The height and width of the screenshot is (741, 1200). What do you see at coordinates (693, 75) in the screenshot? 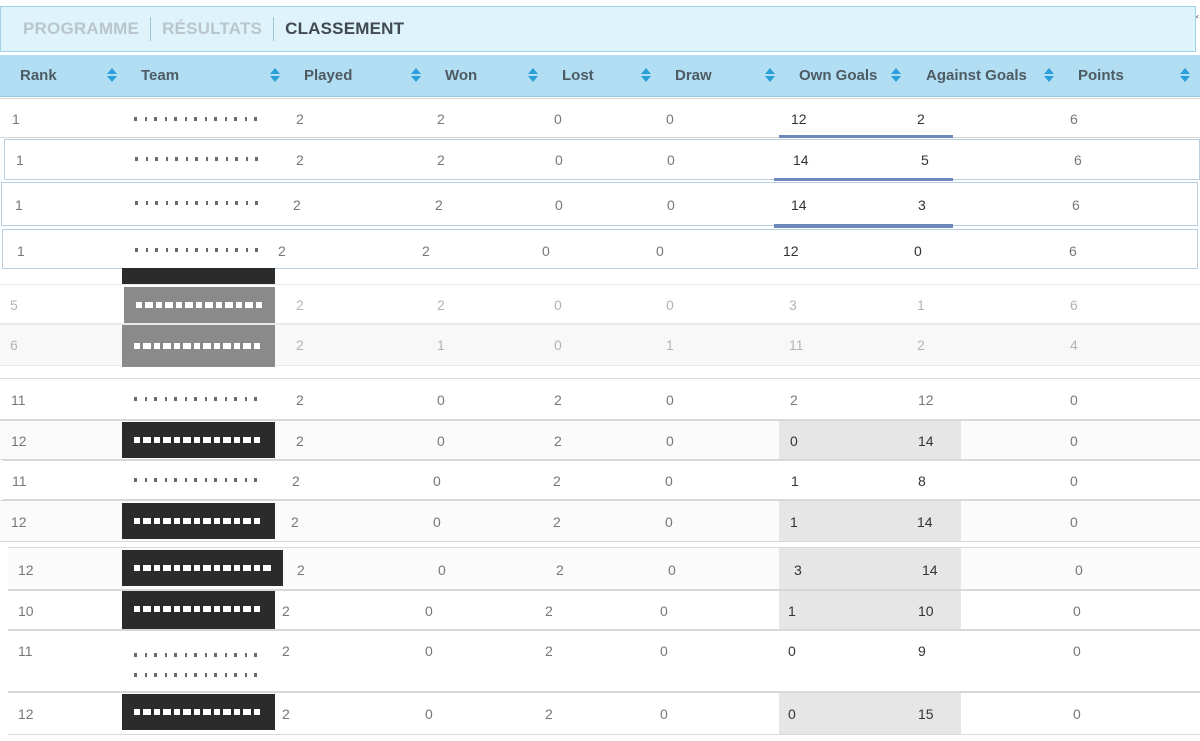
I see `column-header-draw: Draw` at bounding box center [693, 75].